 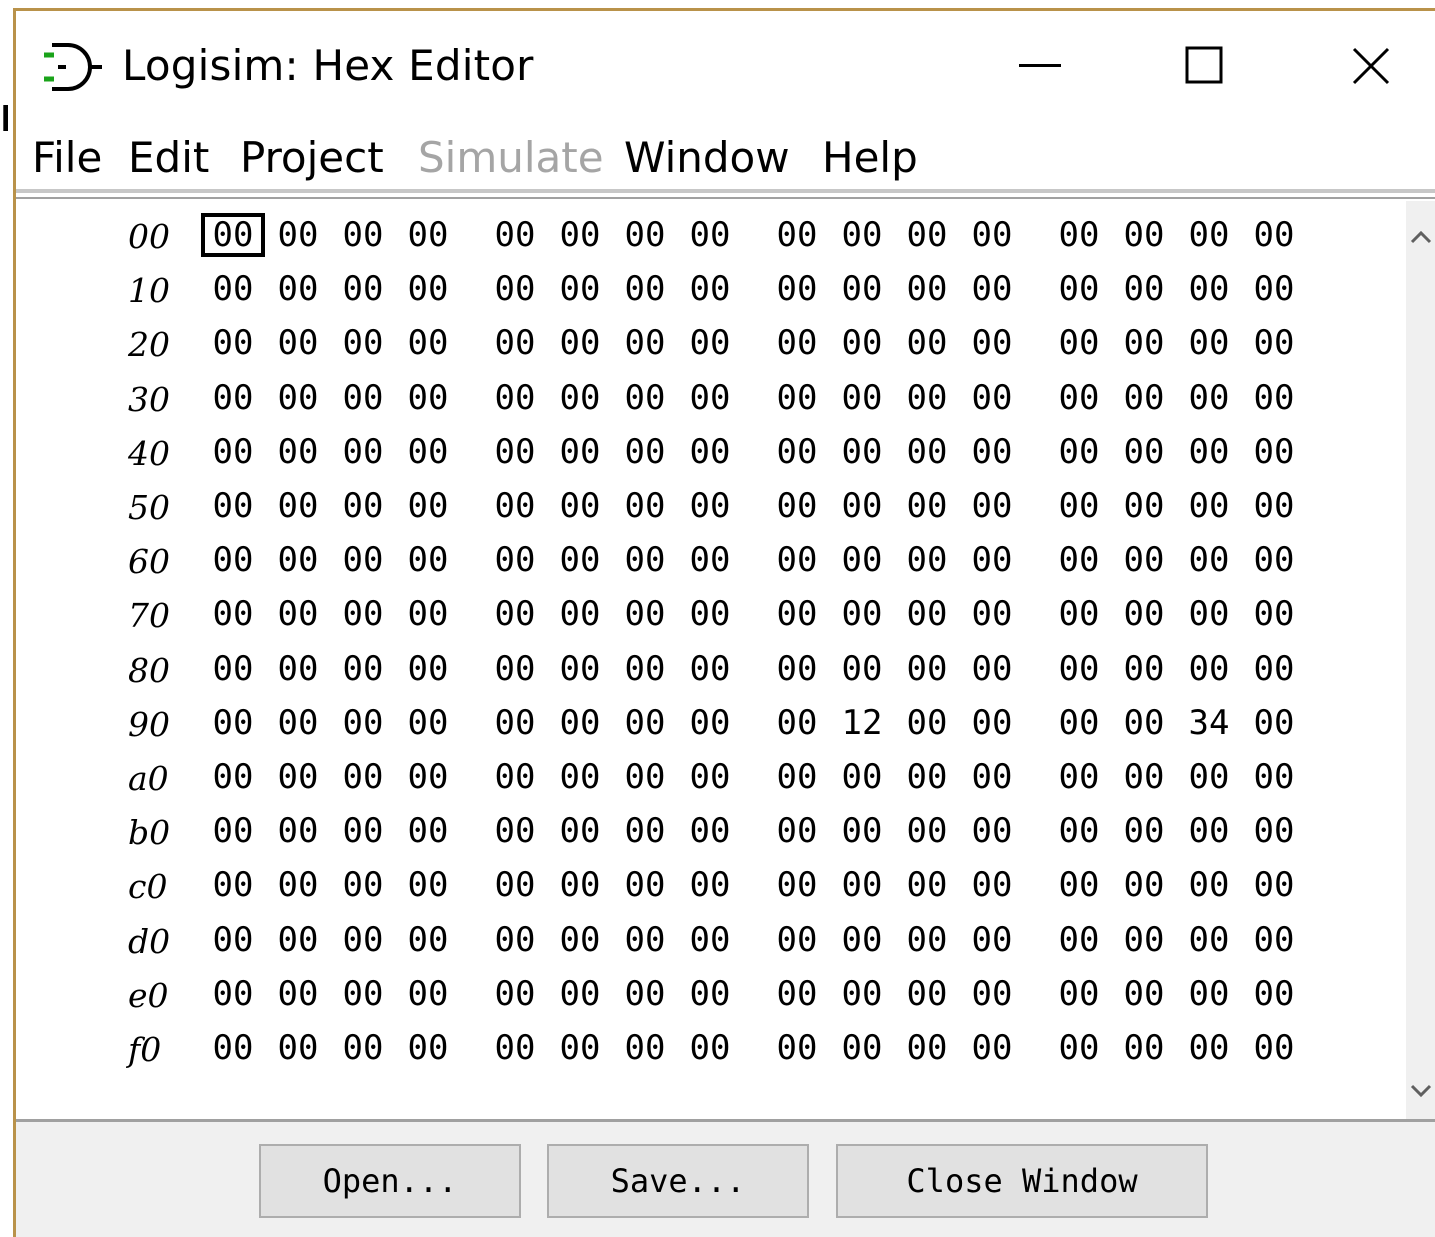 I want to click on close-window-button: Close Window, so click(x=1022, y=1181).